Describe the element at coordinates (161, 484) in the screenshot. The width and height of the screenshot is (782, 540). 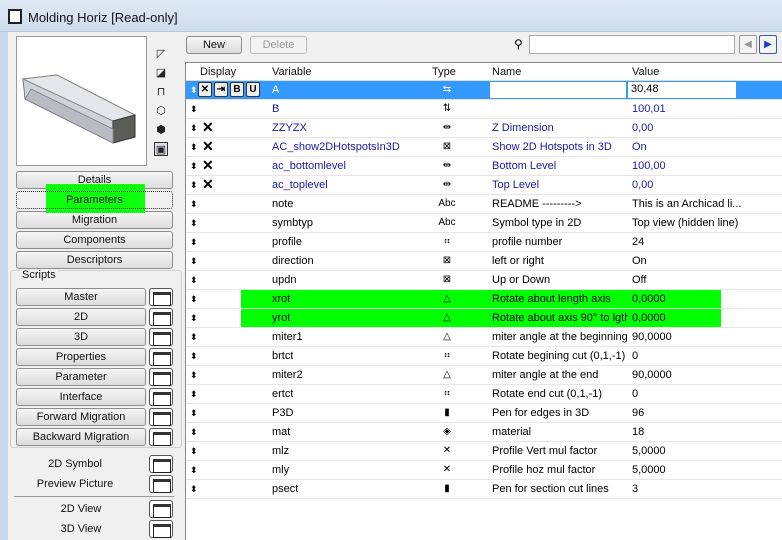
I see `open-window-preview-picture-button` at that location.